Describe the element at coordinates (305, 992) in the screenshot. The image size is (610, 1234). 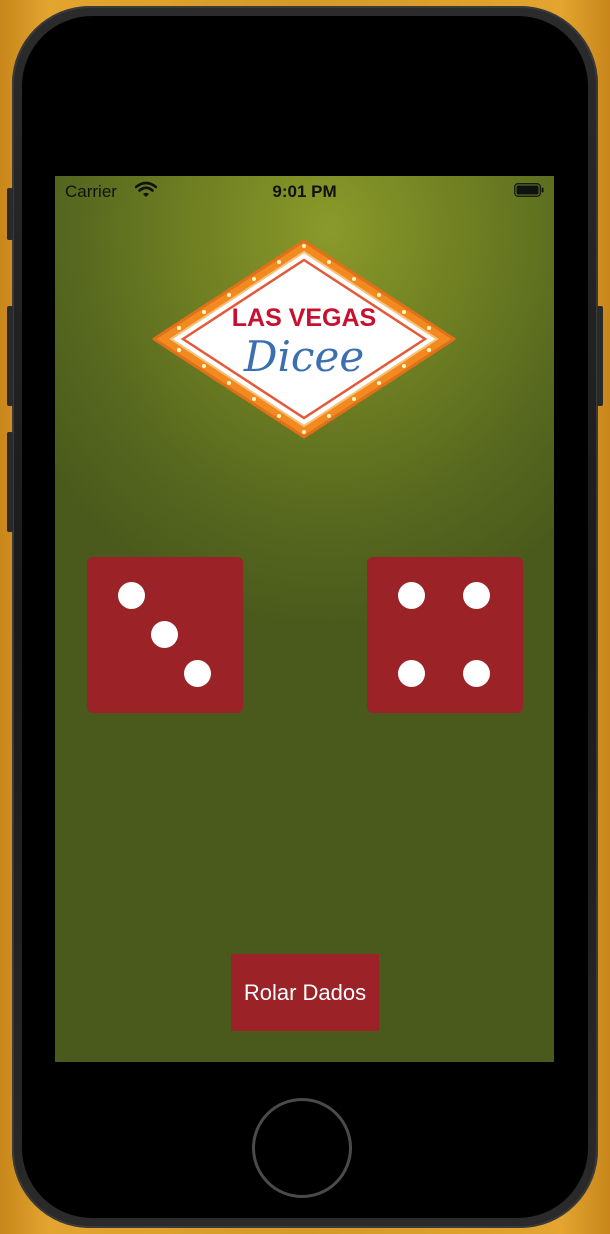
I see `roll-dice-button: Rolar Dados` at that location.